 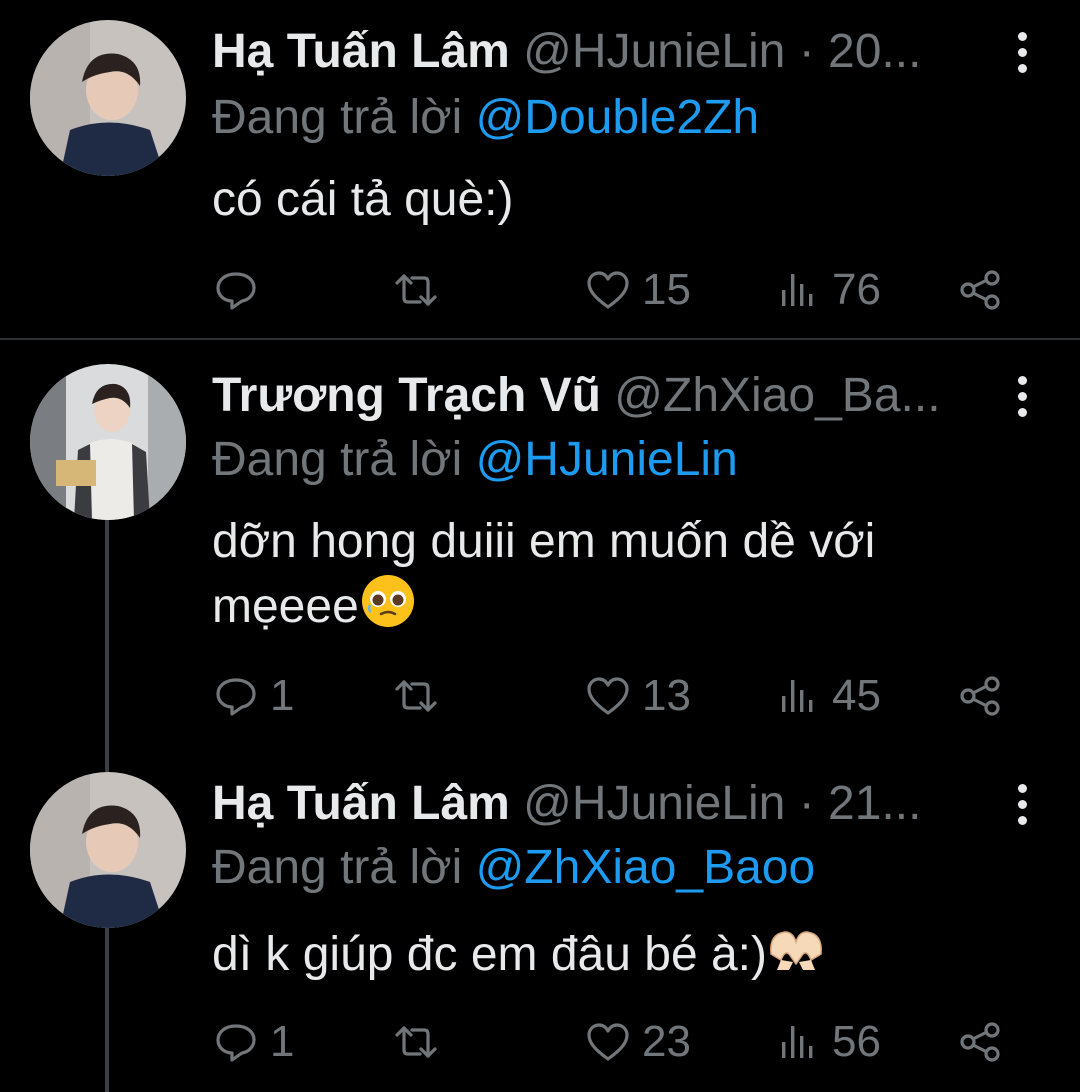 I want to click on tweet-text: dỡn hong duiii em muốn dề với mẹeee, so click(x=616, y=574).